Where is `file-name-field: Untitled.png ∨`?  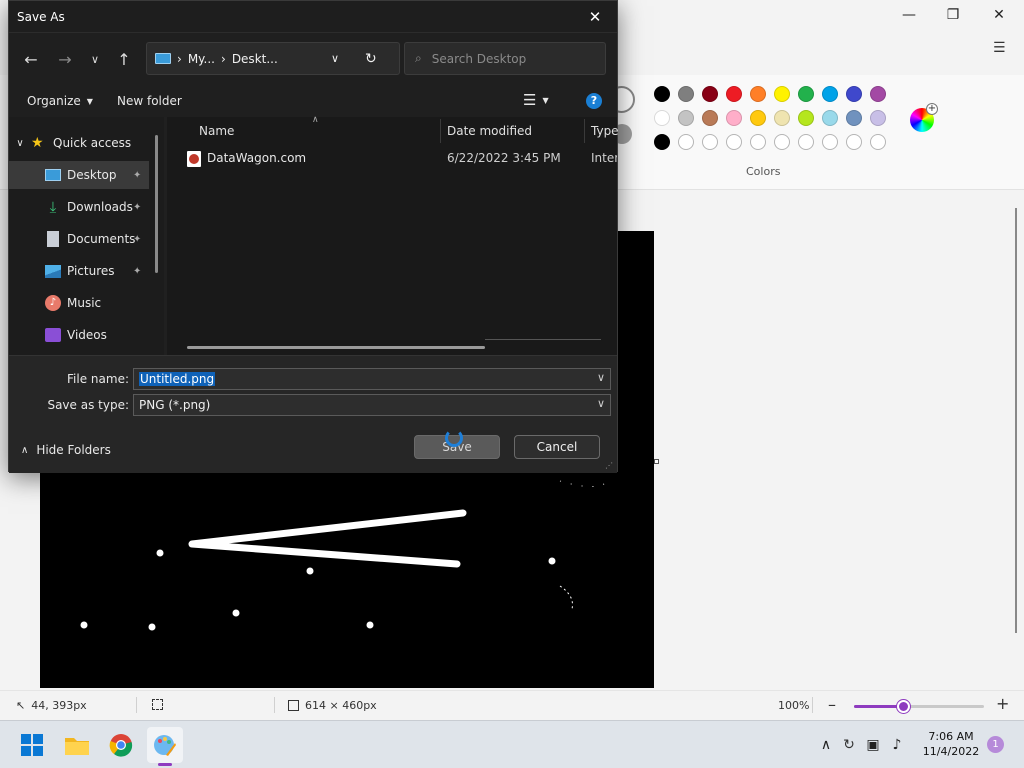 file-name-field: Untitled.png ∨ is located at coordinates (372, 379).